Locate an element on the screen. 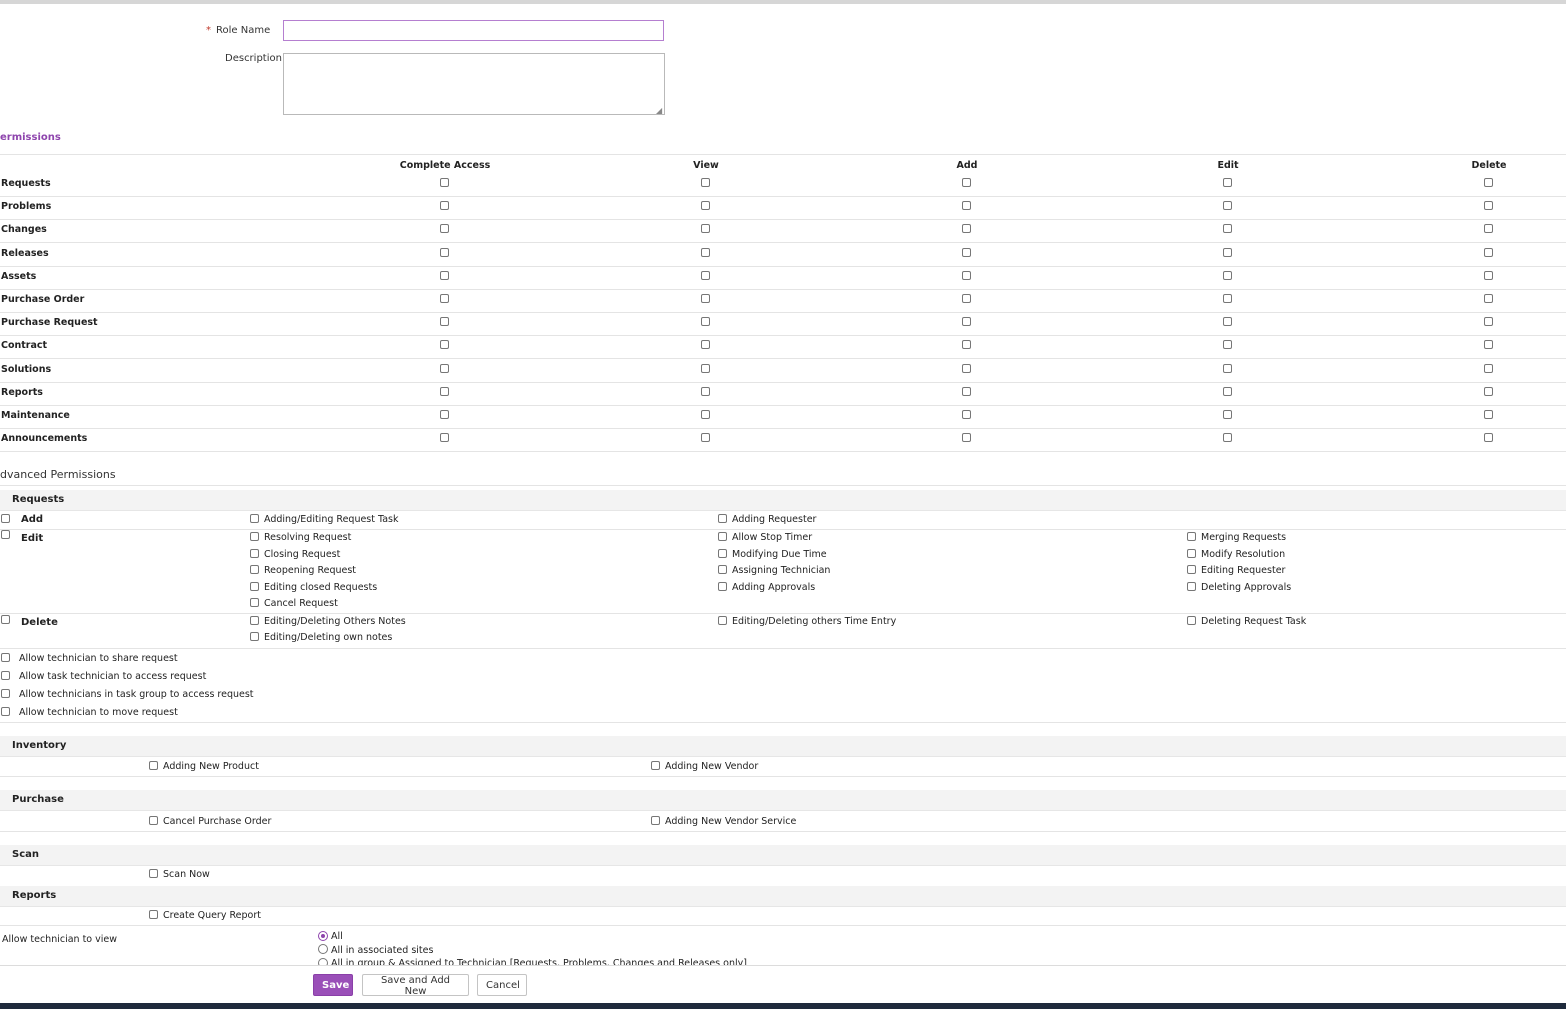 Image resolution: width=1566 pixels, height=1009 pixels. request-permission-item: Resolving Request is located at coordinates (300, 537).